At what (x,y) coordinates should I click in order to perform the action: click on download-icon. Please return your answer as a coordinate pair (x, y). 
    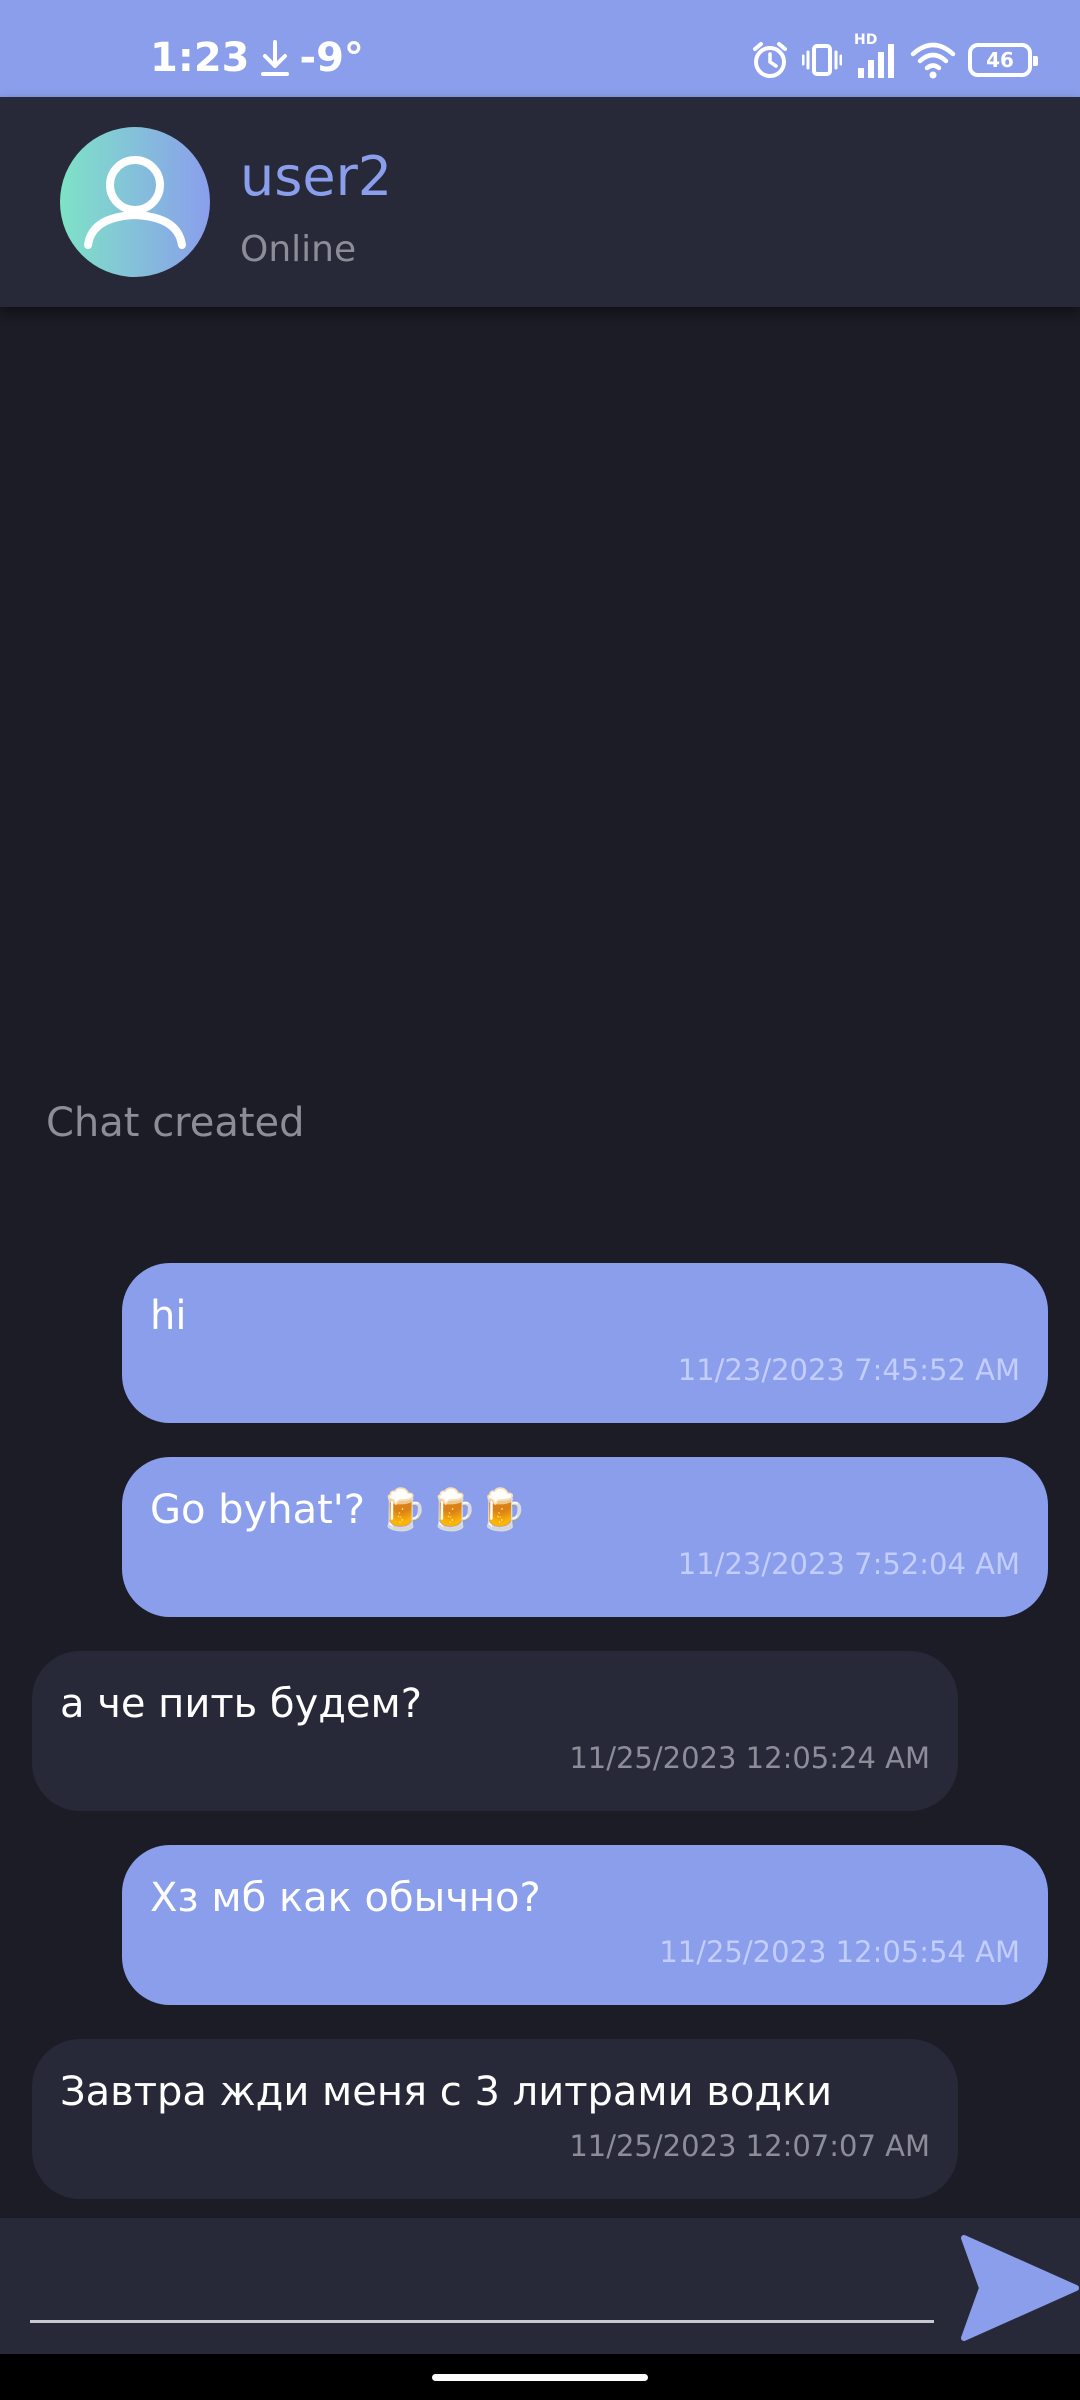
    Looking at the image, I should click on (274, 58).